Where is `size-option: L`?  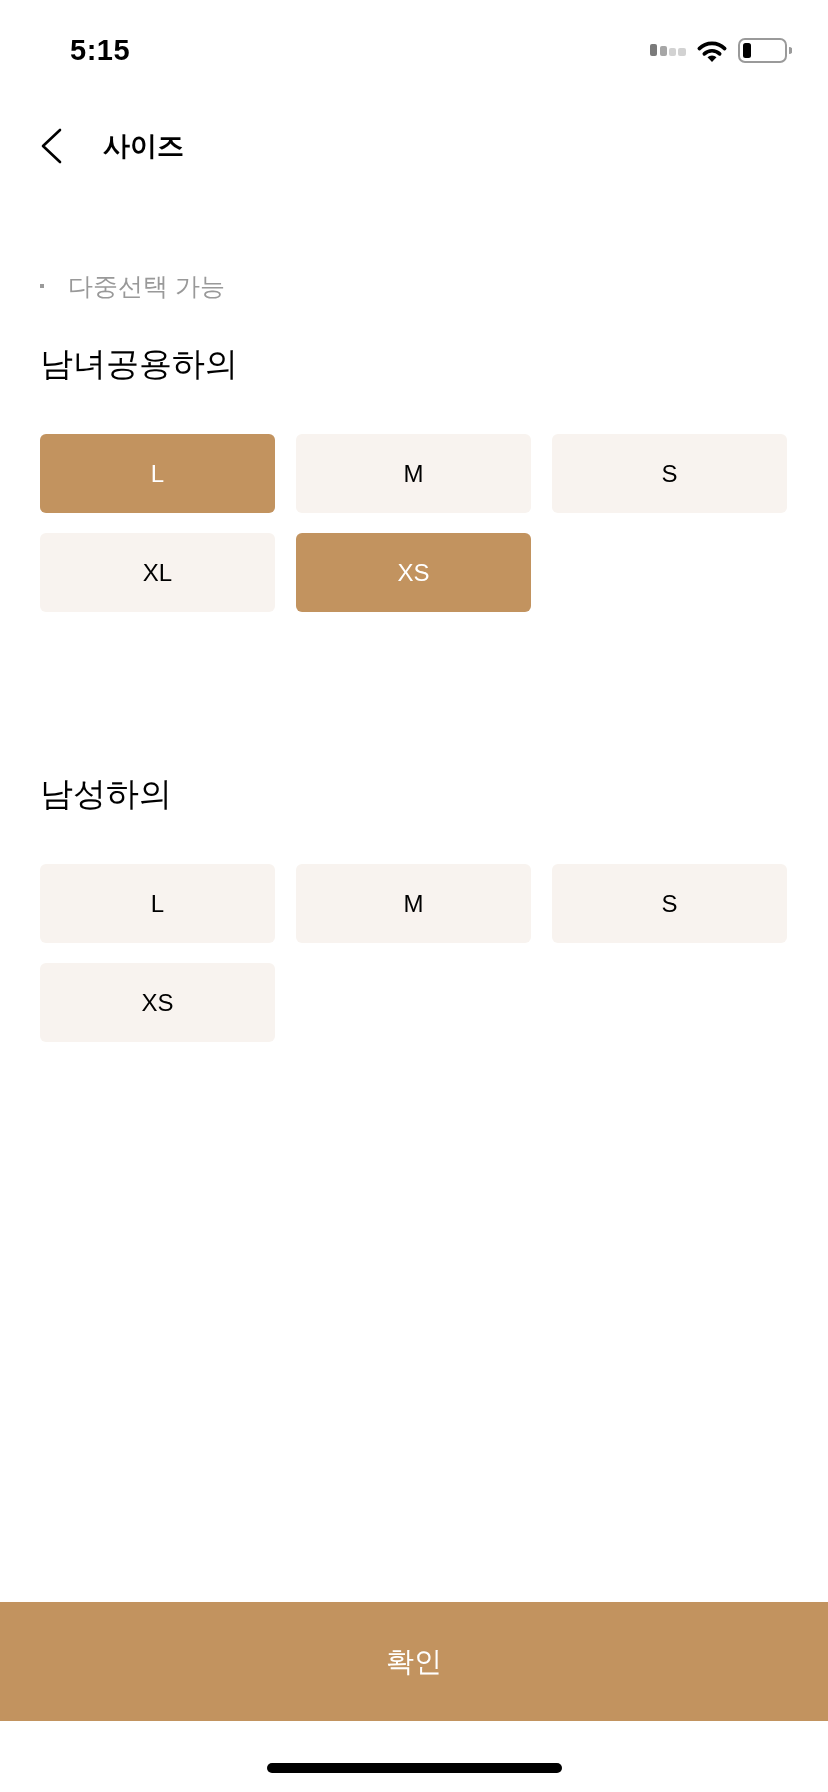 size-option: L is located at coordinates (157, 903).